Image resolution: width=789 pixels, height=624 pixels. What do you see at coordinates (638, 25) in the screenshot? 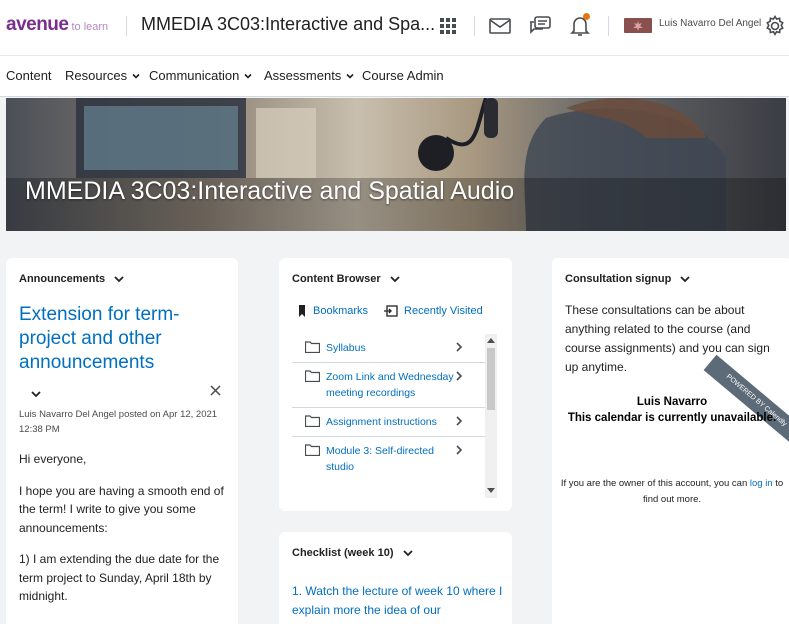
I see `avatar` at bounding box center [638, 25].